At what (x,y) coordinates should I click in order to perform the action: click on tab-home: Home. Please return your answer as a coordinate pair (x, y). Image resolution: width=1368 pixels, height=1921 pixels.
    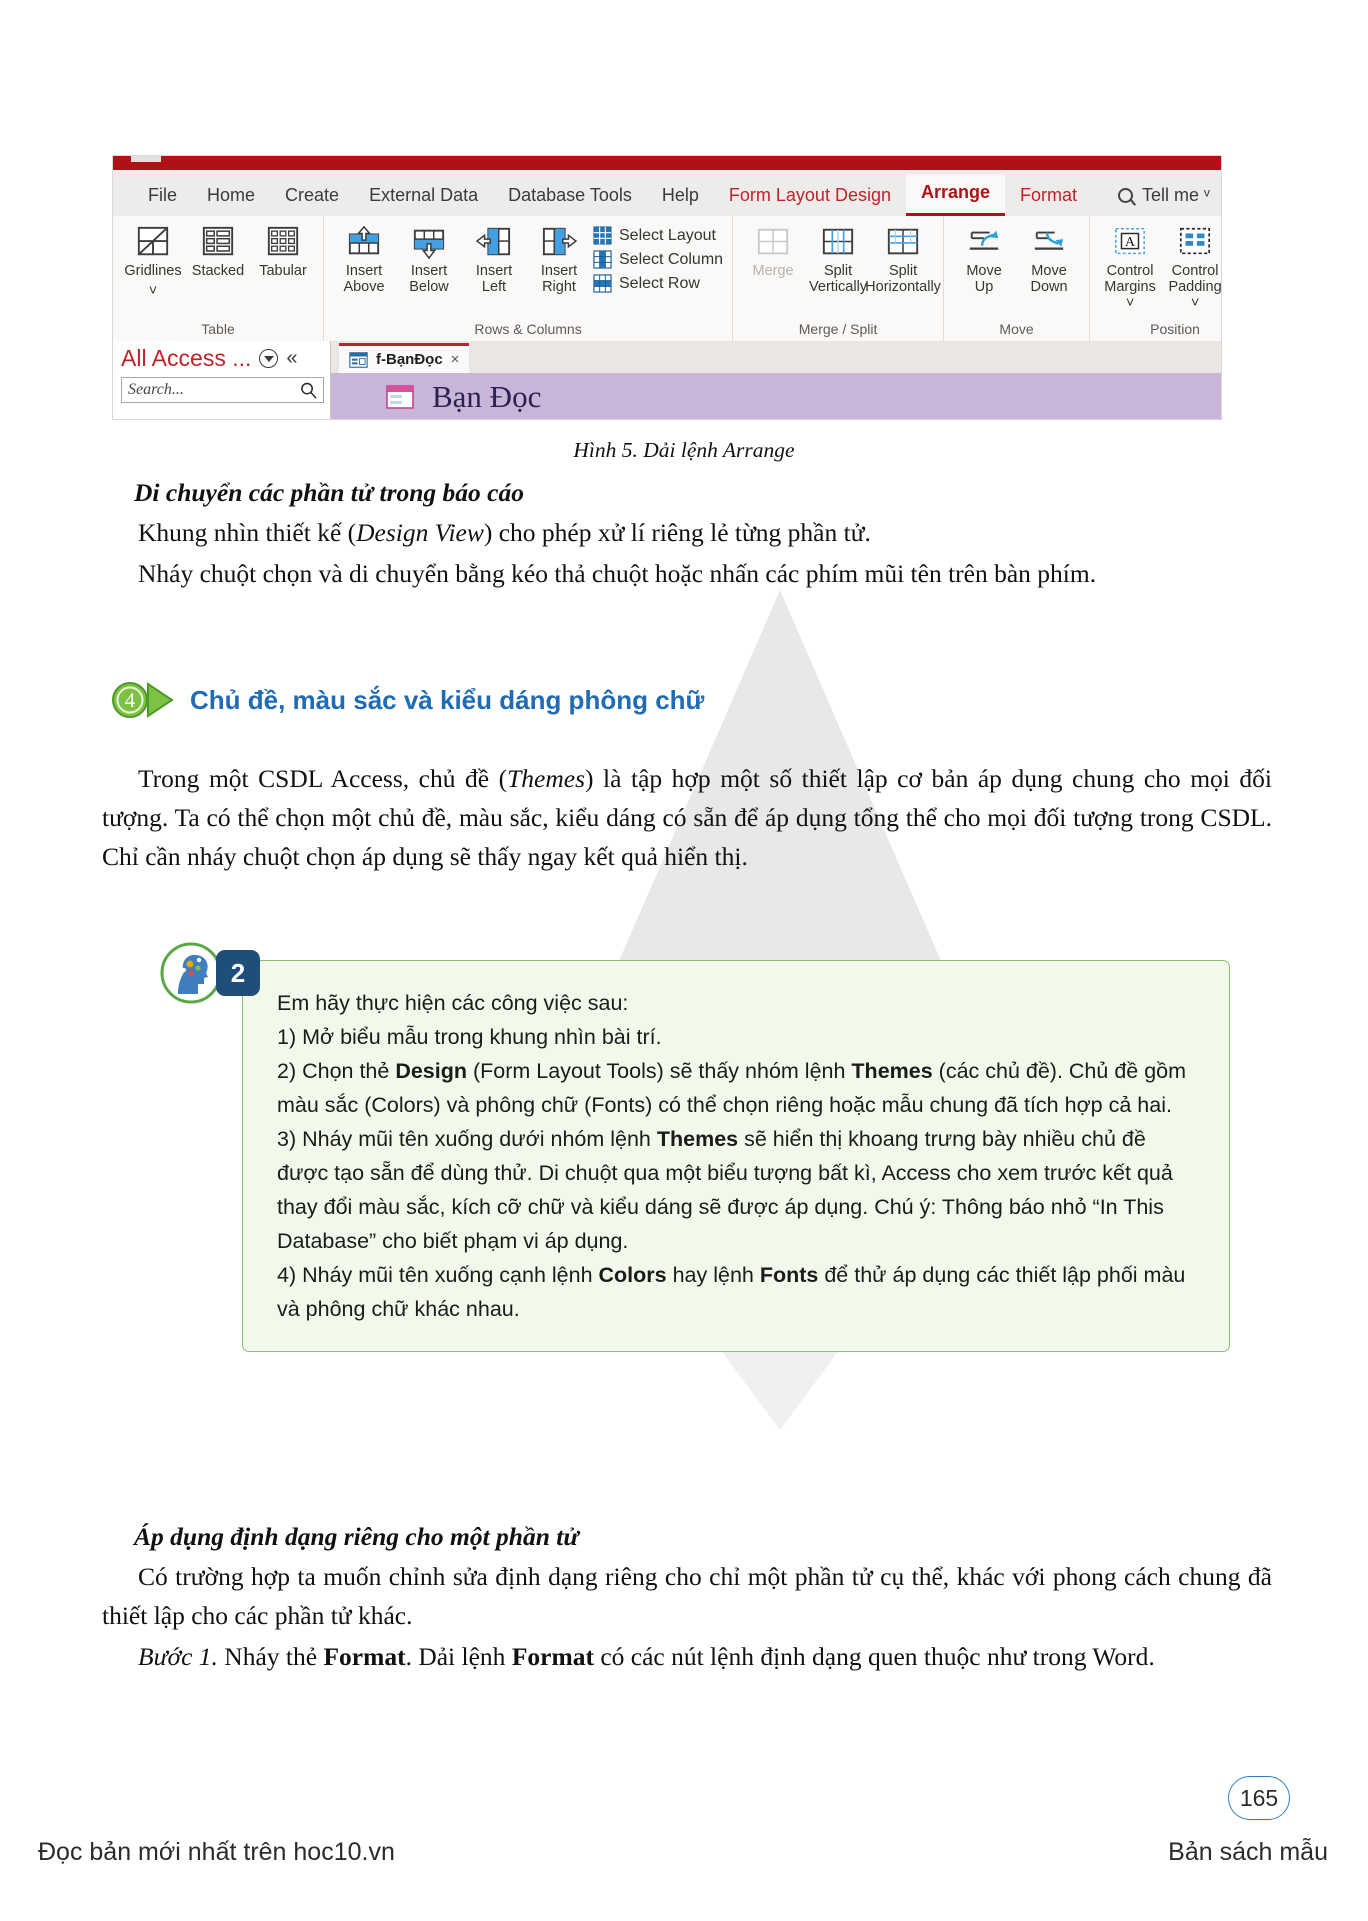
    Looking at the image, I should click on (231, 200).